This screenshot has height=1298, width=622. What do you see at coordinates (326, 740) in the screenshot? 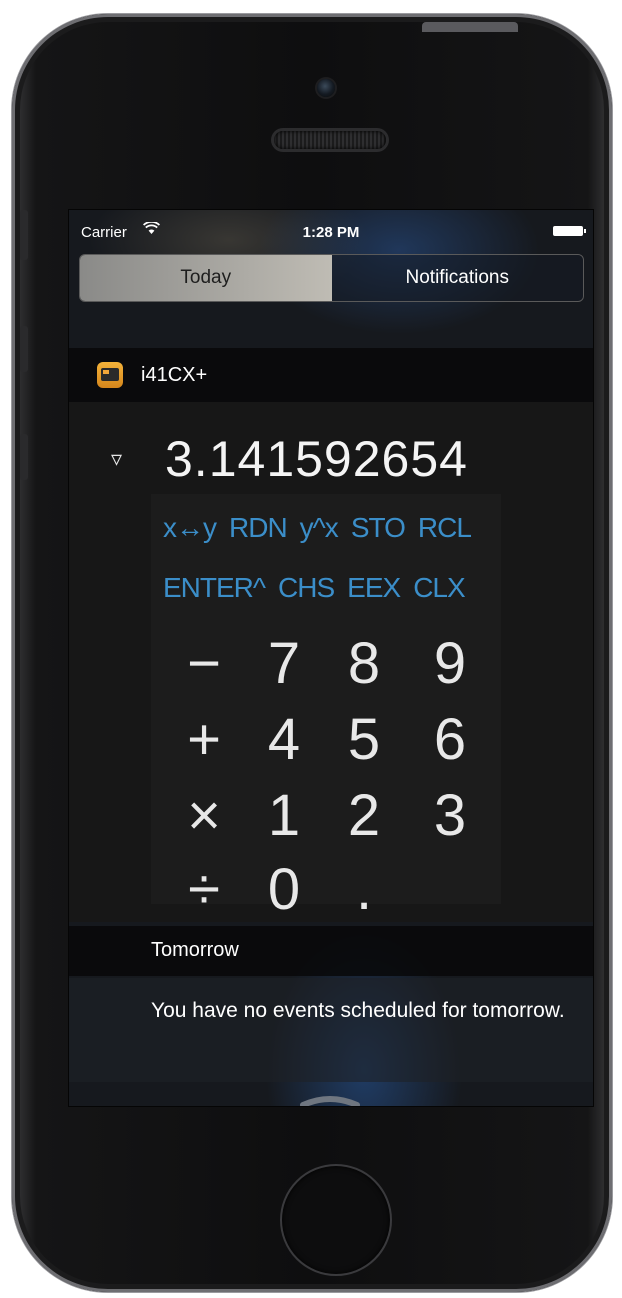
I see `number-row-2: + 4 5 6` at bounding box center [326, 740].